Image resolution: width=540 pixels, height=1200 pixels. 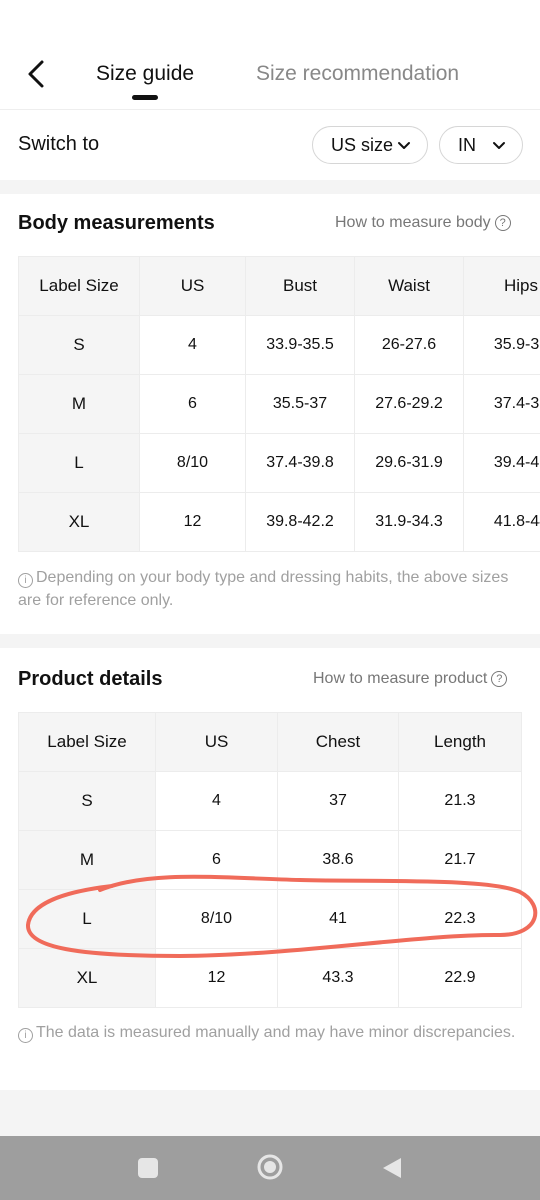 What do you see at coordinates (357, 74) in the screenshot?
I see `tab-size-recommendation: Size recommendation` at bounding box center [357, 74].